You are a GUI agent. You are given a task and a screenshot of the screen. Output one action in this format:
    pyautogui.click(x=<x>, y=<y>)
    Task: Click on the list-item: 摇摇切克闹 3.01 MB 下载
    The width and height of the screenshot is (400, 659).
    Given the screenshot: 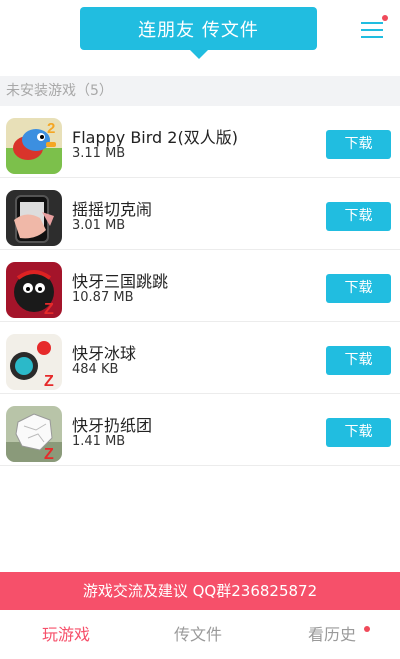 What is the action you would take?
    pyautogui.click(x=200, y=214)
    